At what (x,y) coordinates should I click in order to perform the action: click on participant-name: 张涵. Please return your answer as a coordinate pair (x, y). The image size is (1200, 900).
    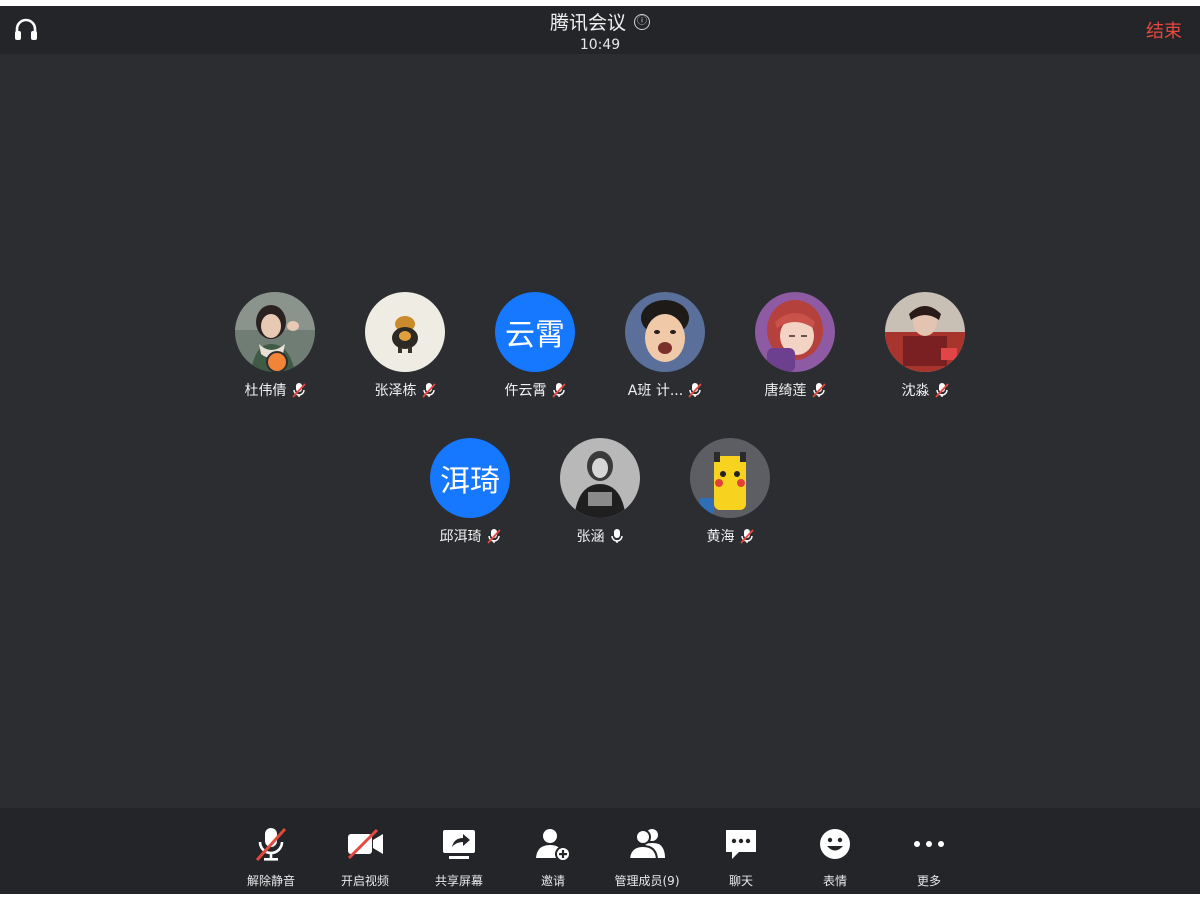
    Looking at the image, I should click on (590, 537).